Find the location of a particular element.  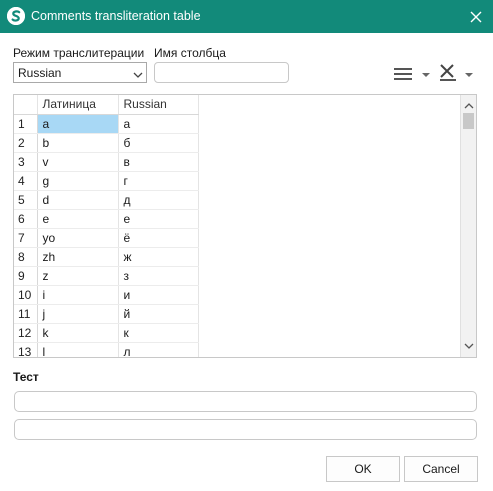

clear-menu-button is located at coordinates (458, 74).